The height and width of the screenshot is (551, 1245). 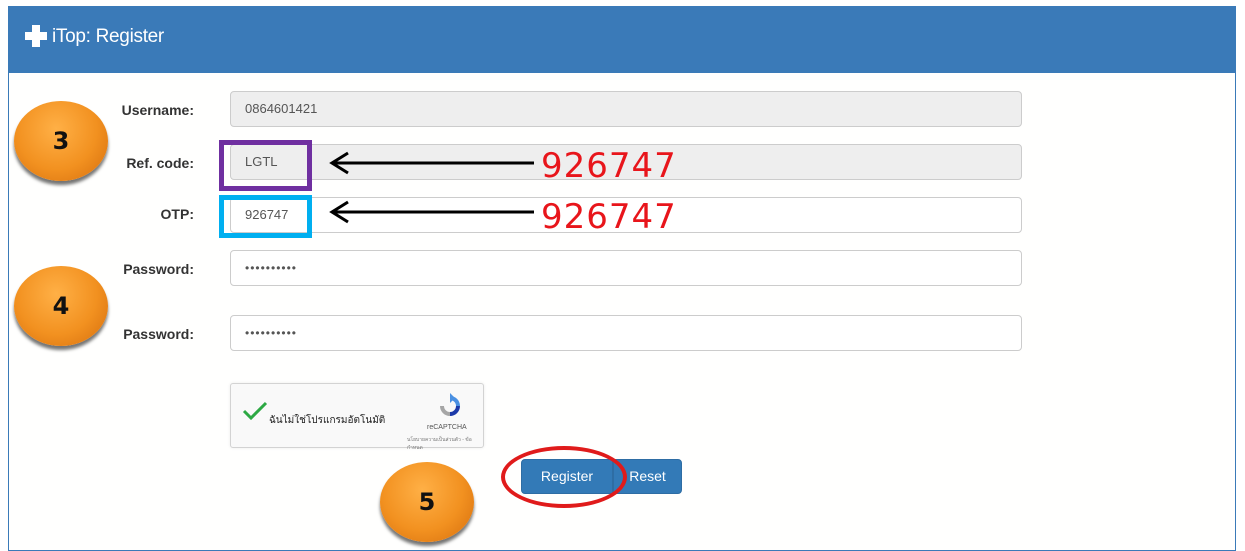 I want to click on otp-note: 926747, so click(x=609, y=217).